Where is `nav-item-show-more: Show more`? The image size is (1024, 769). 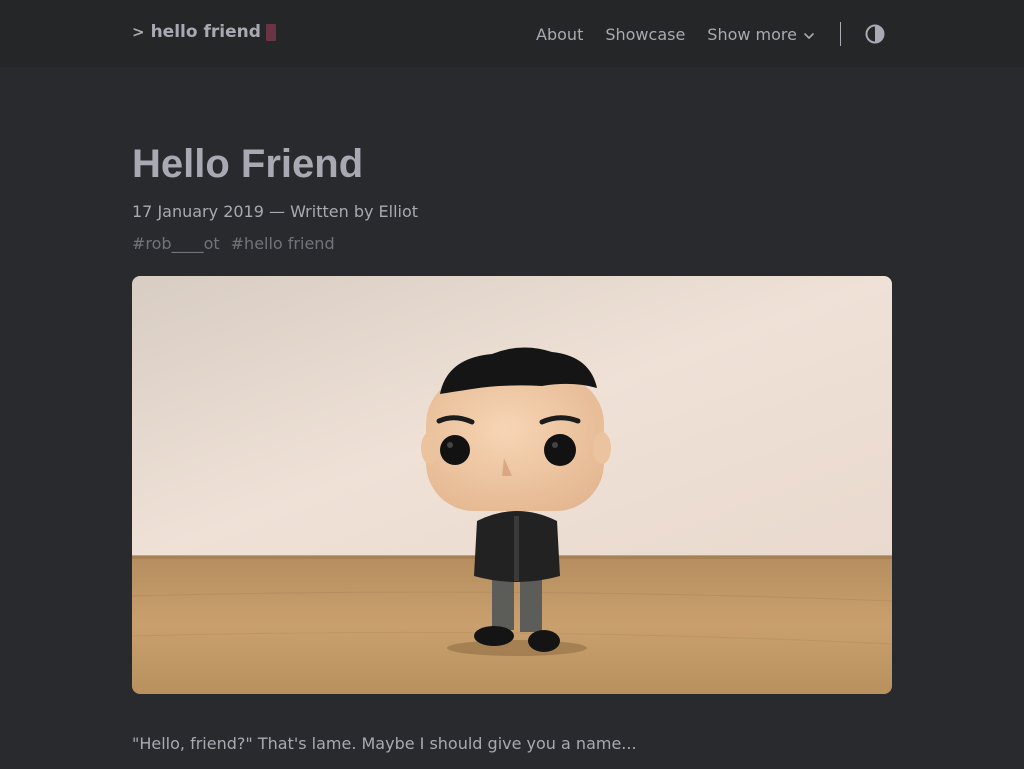
nav-item-show-more: Show more is located at coordinates (760, 34).